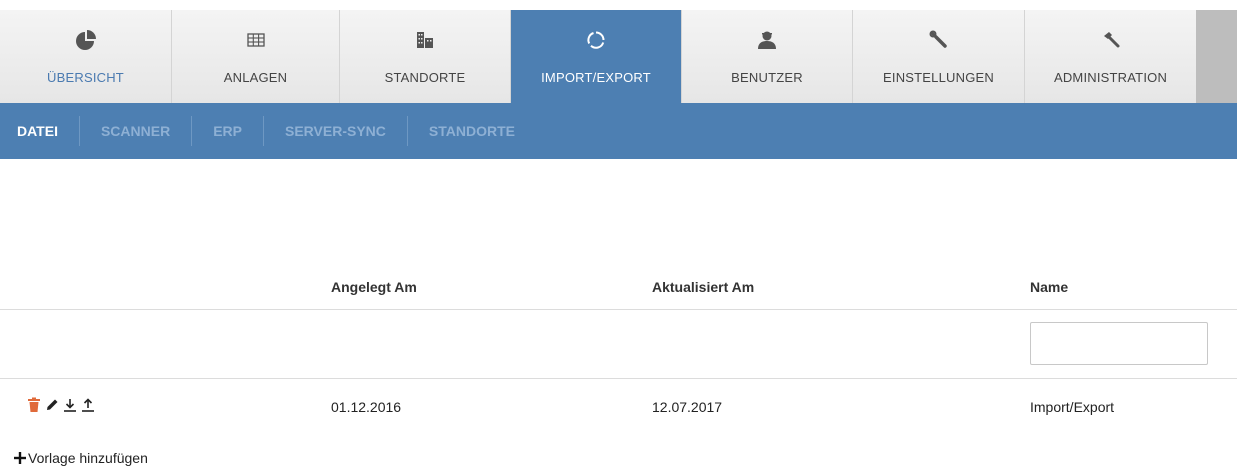 This screenshot has width=1237, height=475. Describe the element at coordinates (39, 131) in the screenshot. I see `subtab-datei: DATEI` at that location.